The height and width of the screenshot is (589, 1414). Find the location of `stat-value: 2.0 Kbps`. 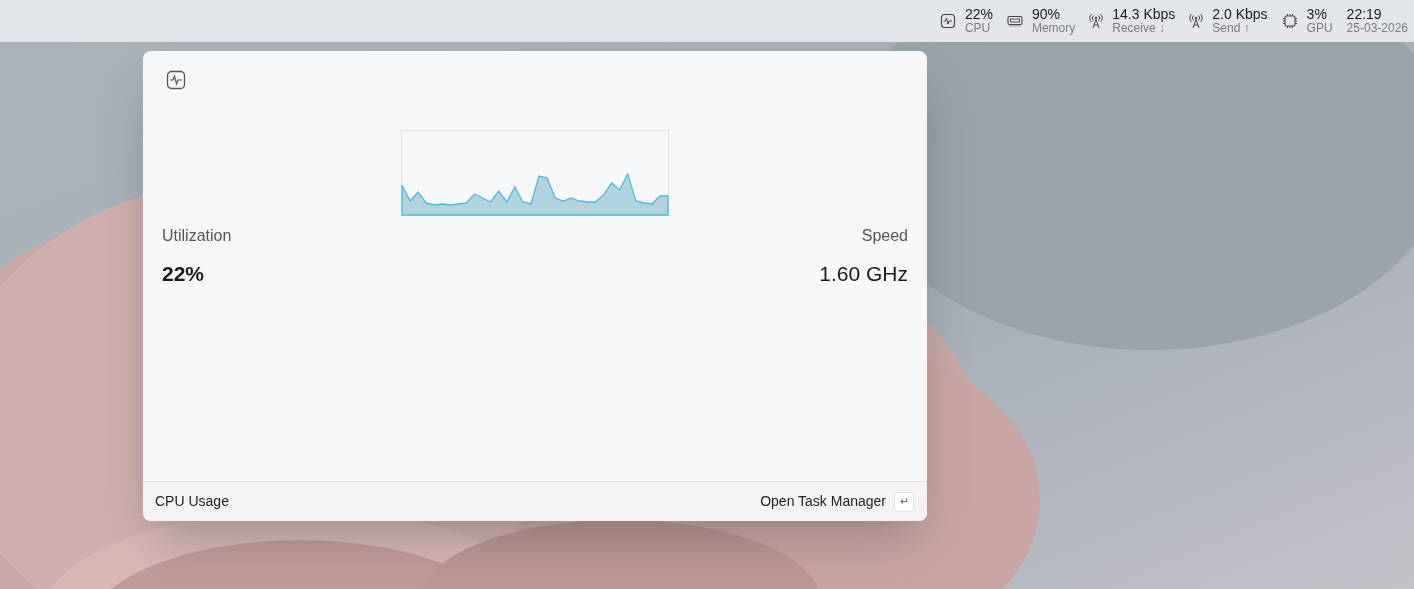

stat-value: 2.0 Kbps is located at coordinates (1240, 14).